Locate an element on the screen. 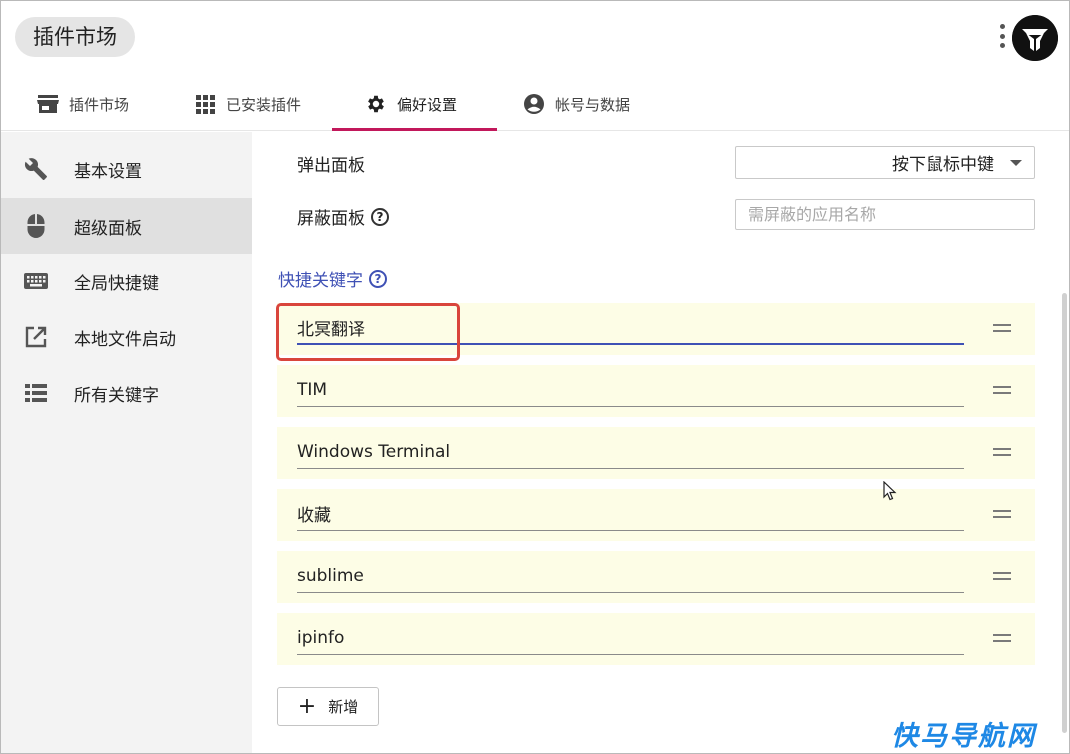 This screenshot has height=754, width=1070. wrench-icon is located at coordinates (36, 169).